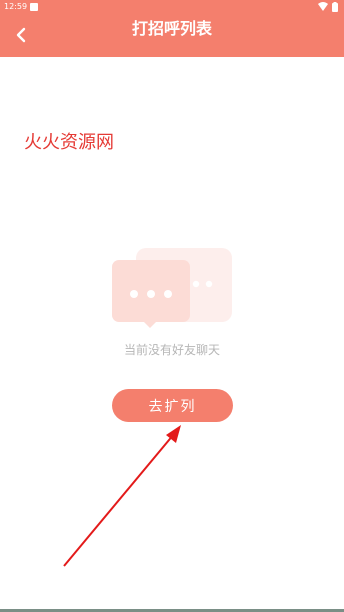 This screenshot has width=344, height=612. Describe the element at coordinates (171, 28) in the screenshot. I see `page-title: 打招呼列表` at that location.